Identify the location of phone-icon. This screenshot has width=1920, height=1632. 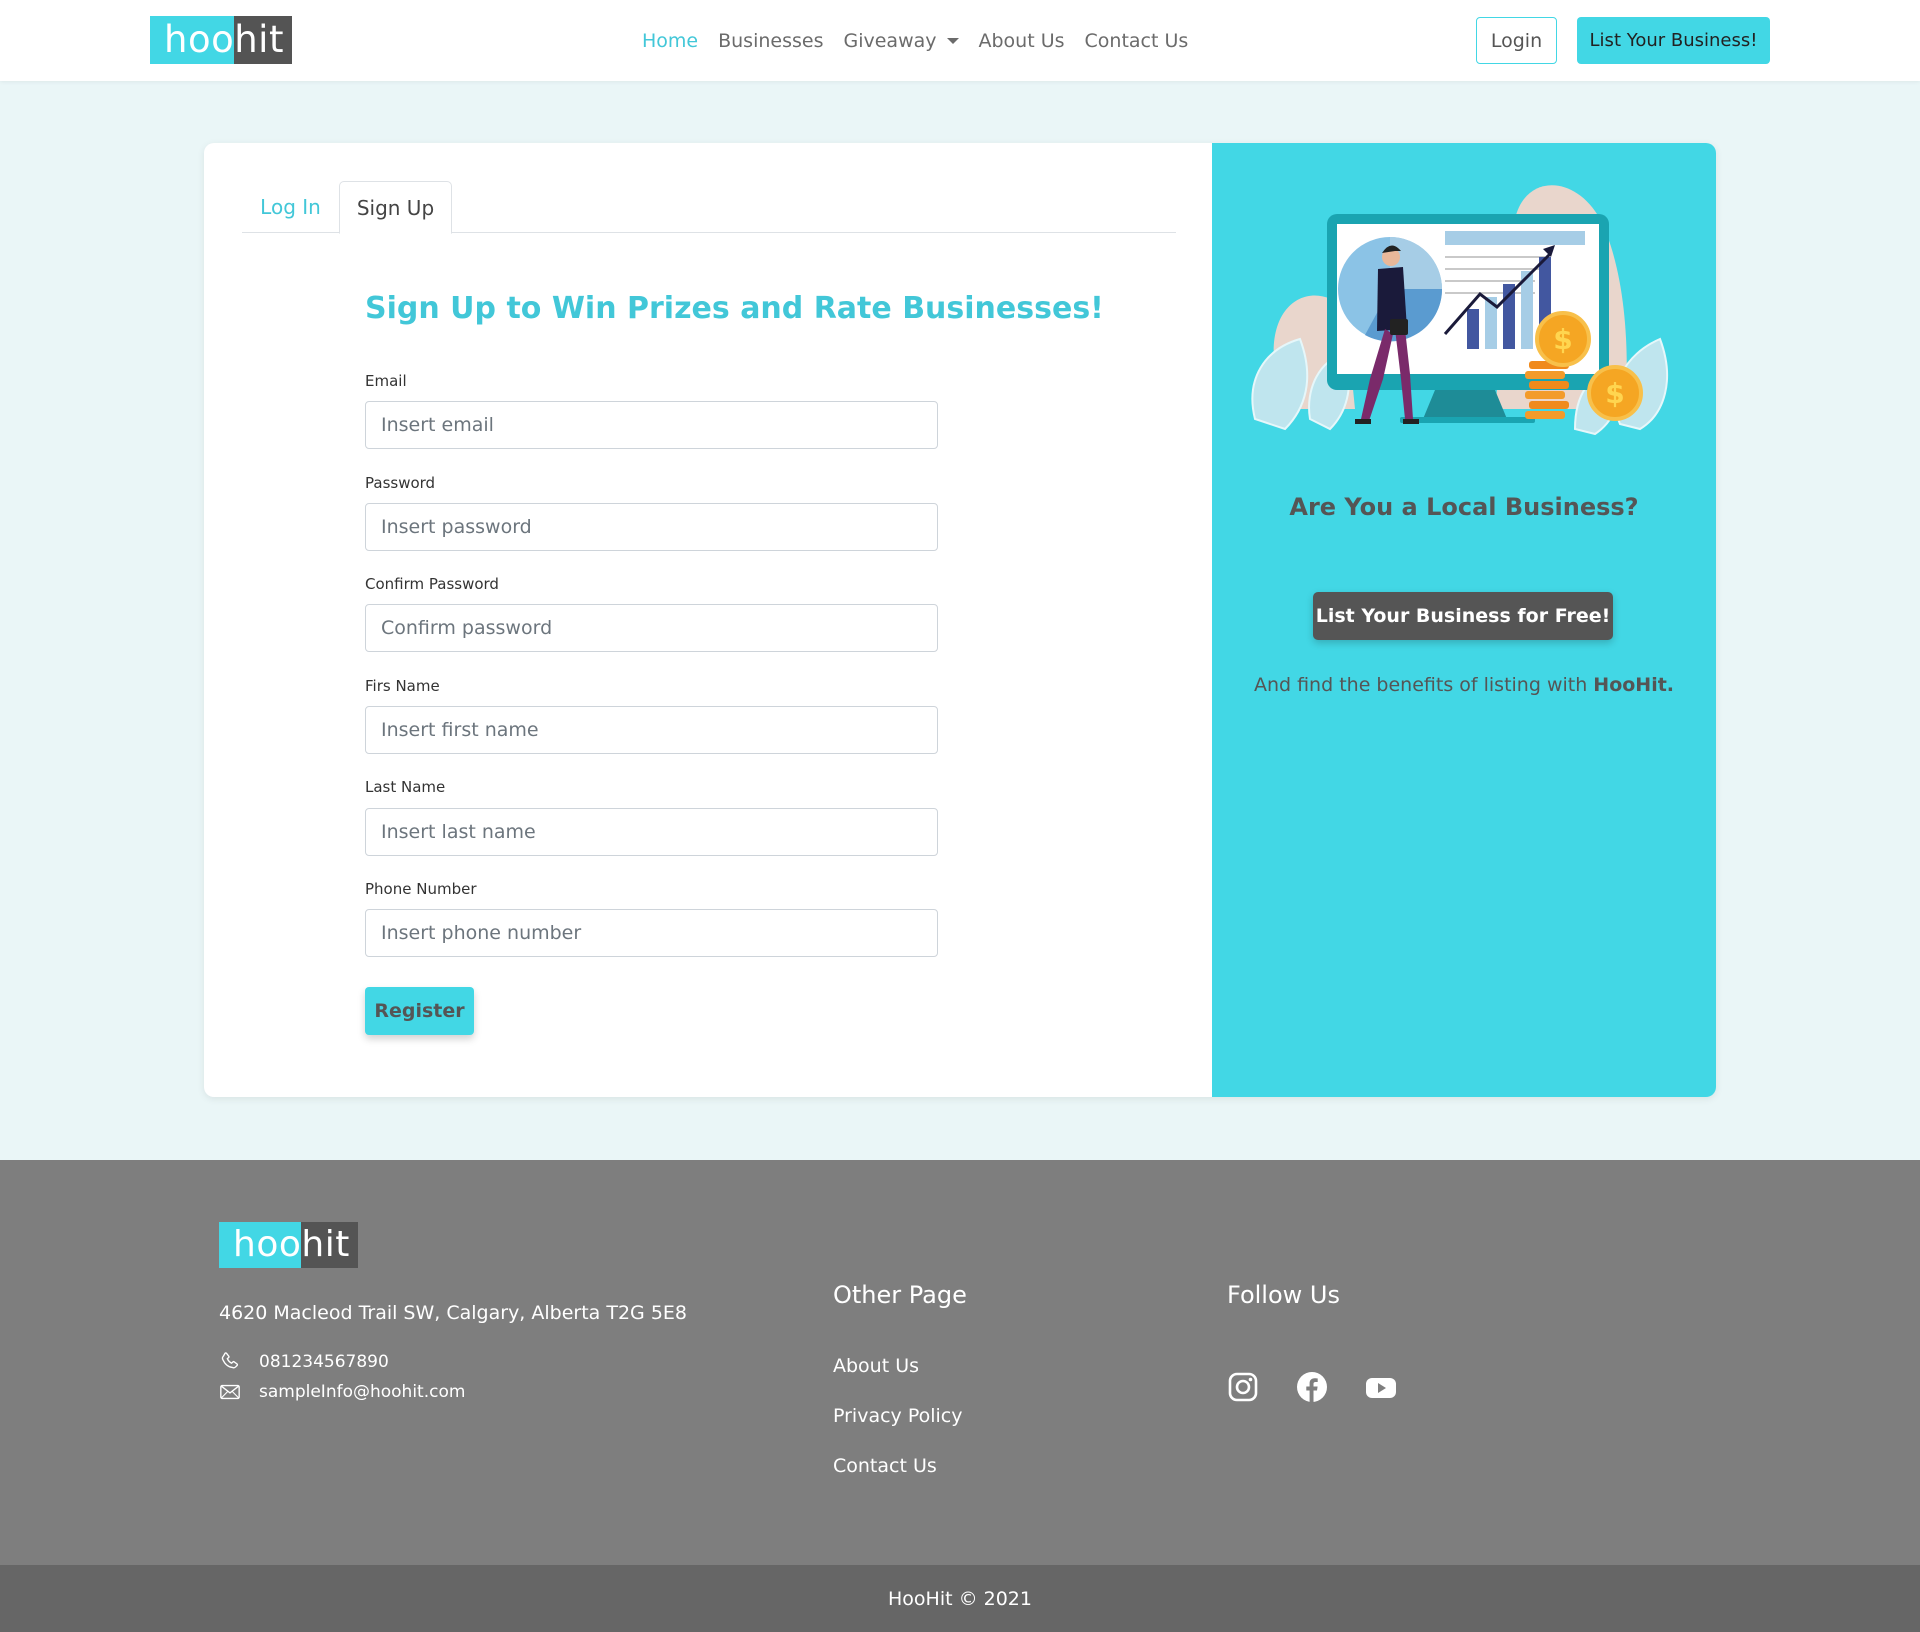
(230, 1362).